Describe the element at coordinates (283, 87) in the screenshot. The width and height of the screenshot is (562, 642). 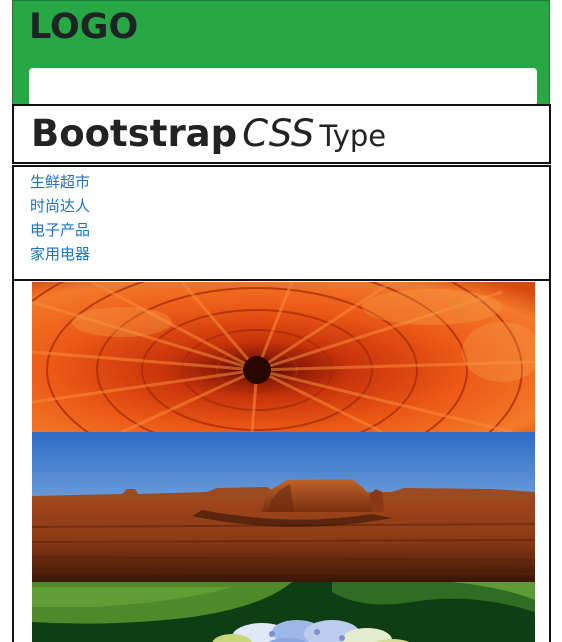
I see `search-input` at that location.